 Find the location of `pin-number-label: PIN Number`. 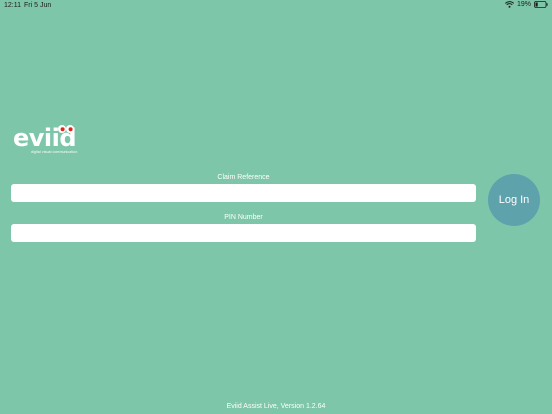

pin-number-label: PIN Number is located at coordinates (243, 217).